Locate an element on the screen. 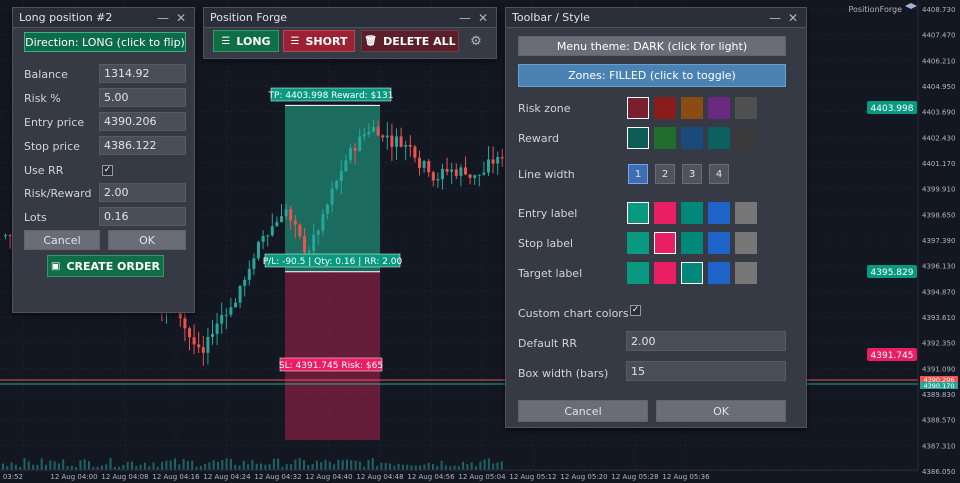 This screenshot has width=960, height=483. direction-flip-button: Direction: LONG (click to flip) is located at coordinates (105, 42).